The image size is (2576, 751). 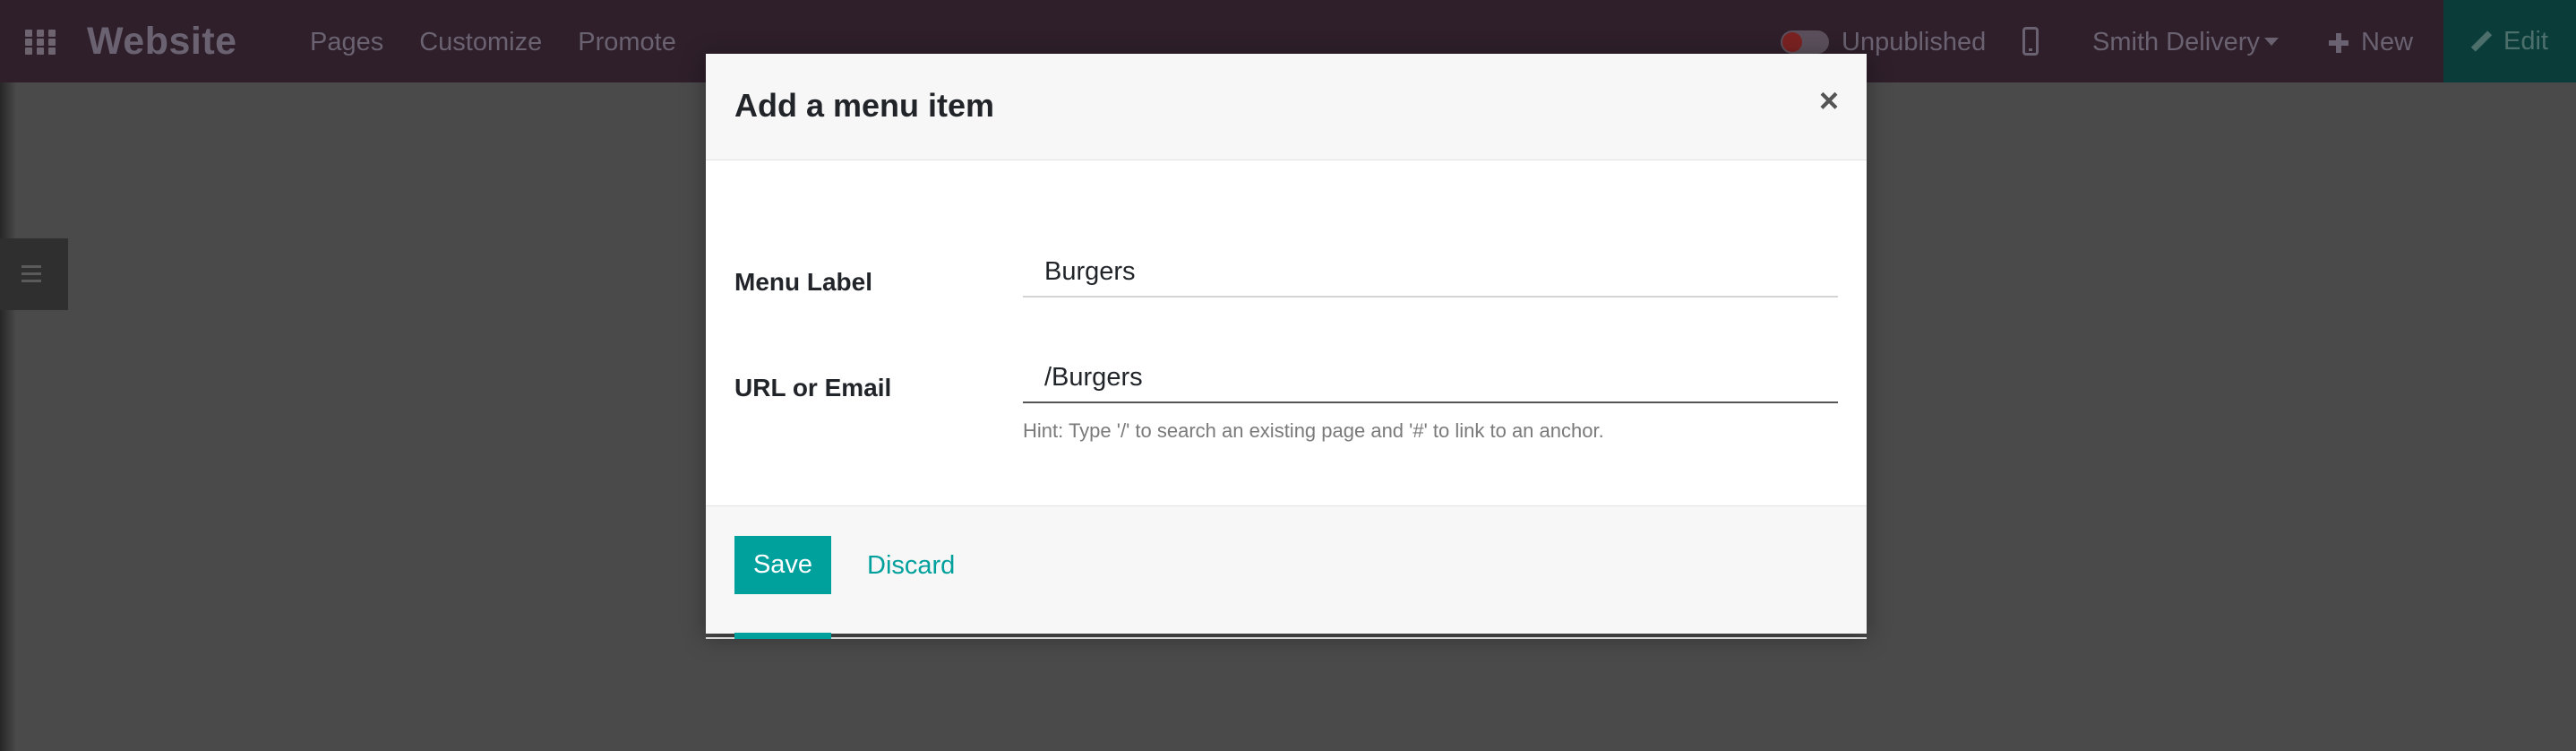 What do you see at coordinates (2176, 43) in the screenshot?
I see `website-switcher: Smith Delivery` at bounding box center [2176, 43].